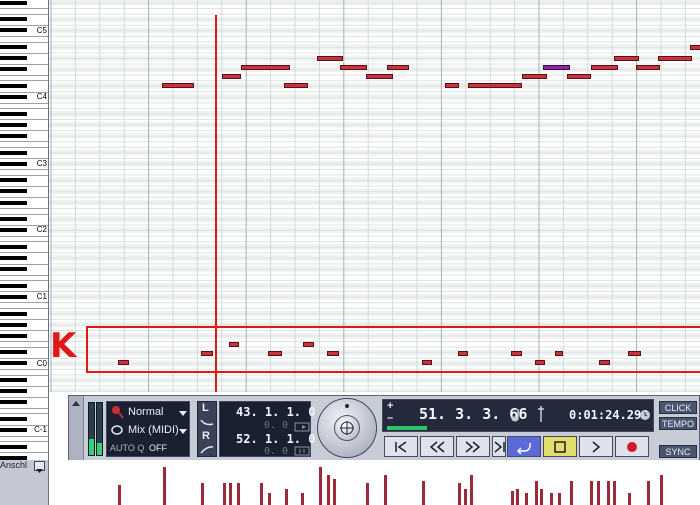 Image resolution: width=700 pixels, height=505 pixels. Describe the element at coordinates (145, 412) in the screenshot. I see `record-mode-select: Normal` at that location.